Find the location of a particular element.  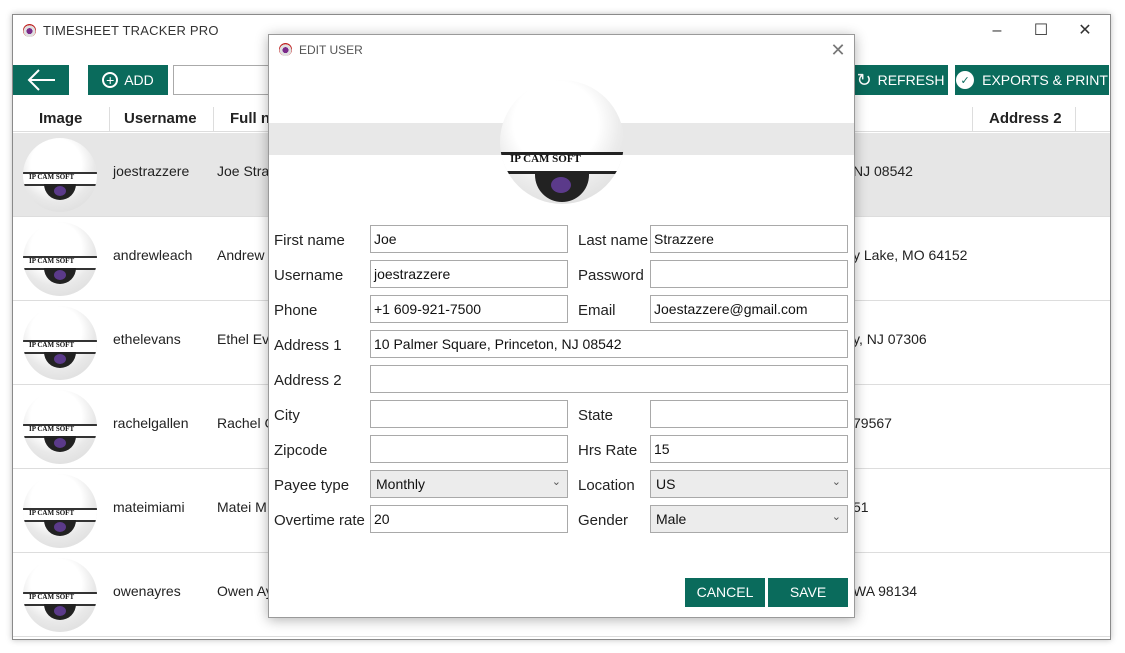

app-title: TIMESHEET TRACKER PRO is located at coordinates (131, 30).